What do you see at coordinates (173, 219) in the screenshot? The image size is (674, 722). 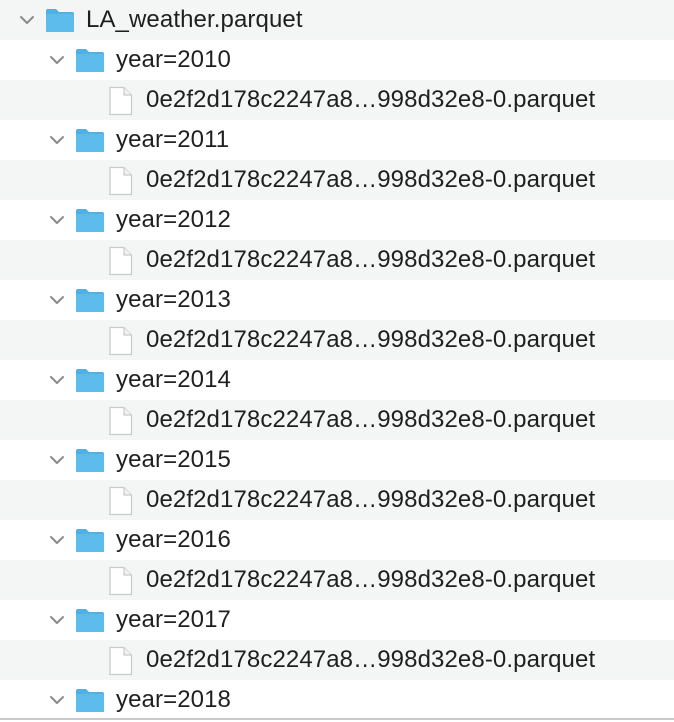 I see `folder-label: year=2012` at bounding box center [173, 219].